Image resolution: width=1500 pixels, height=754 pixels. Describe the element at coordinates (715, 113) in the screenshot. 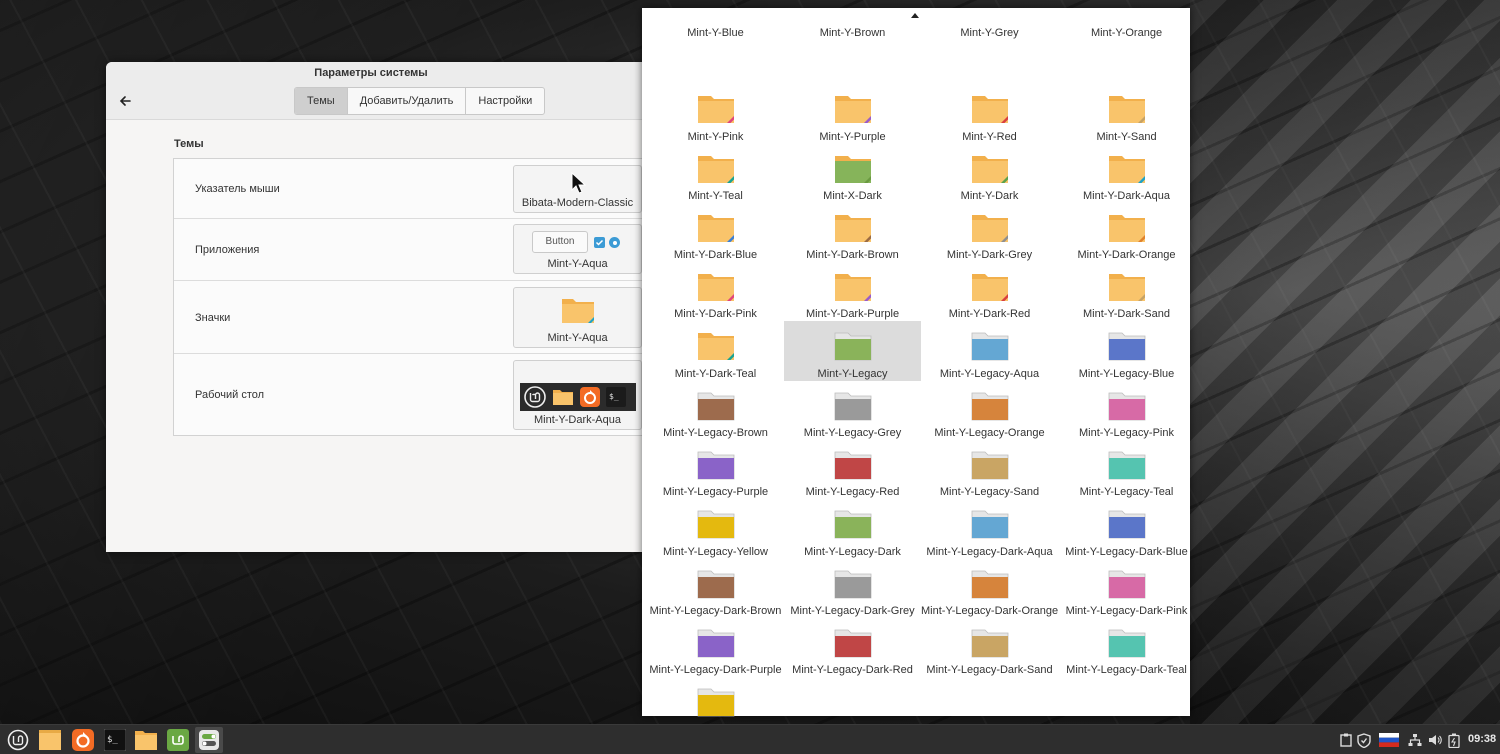

I see `icon-theme-option: Mint-Y-Pink` at that location.